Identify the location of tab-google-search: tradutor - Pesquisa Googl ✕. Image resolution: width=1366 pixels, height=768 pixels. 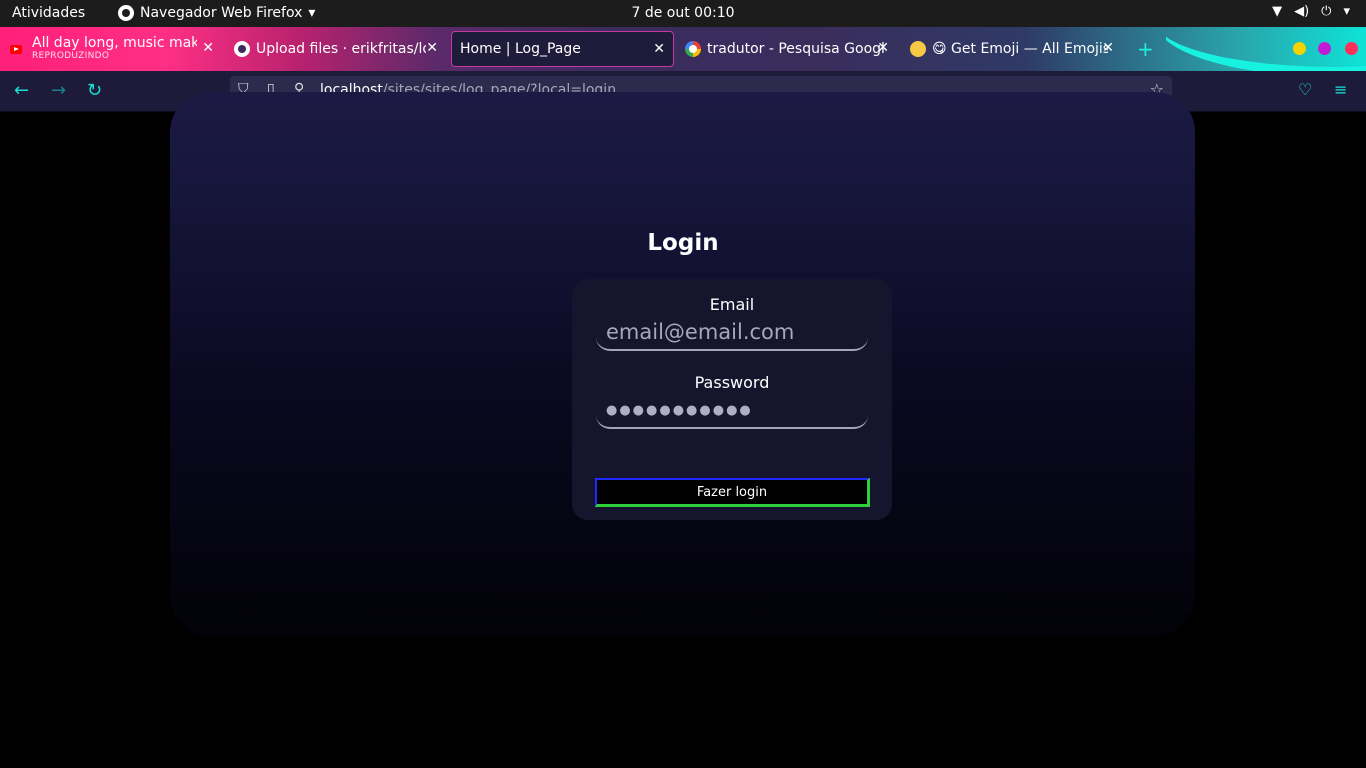
(787, 49).